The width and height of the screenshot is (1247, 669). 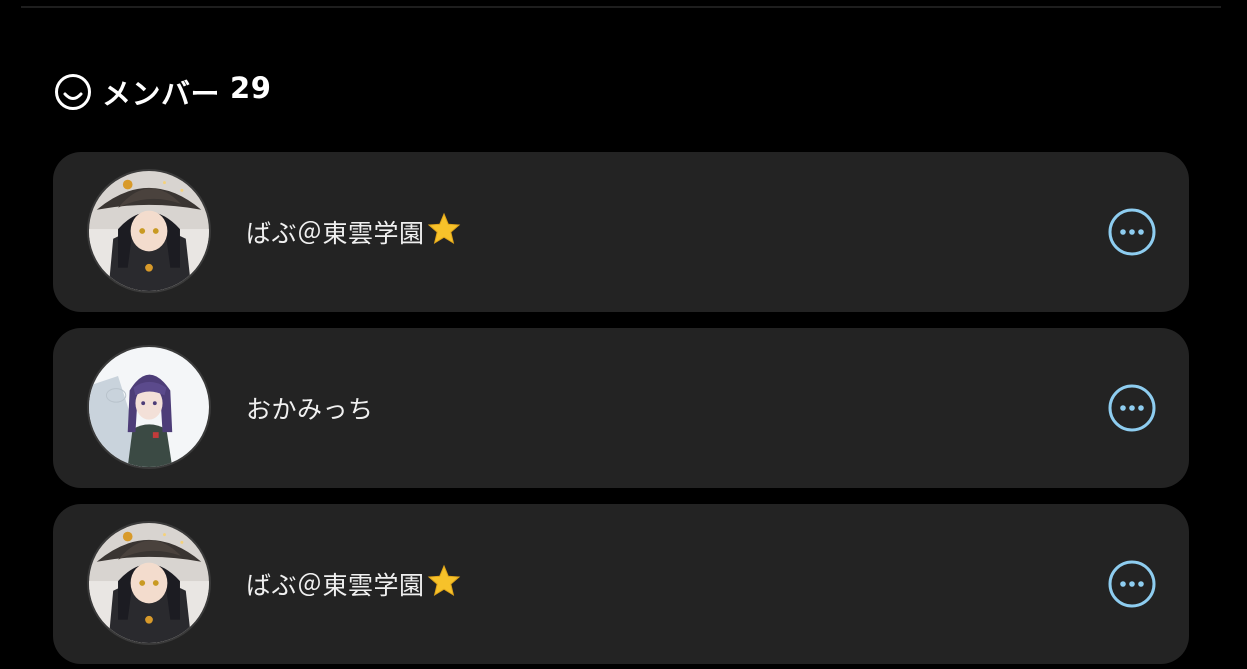 I want to click on member-name-text: おかみっち, so click(x=310, y=409).